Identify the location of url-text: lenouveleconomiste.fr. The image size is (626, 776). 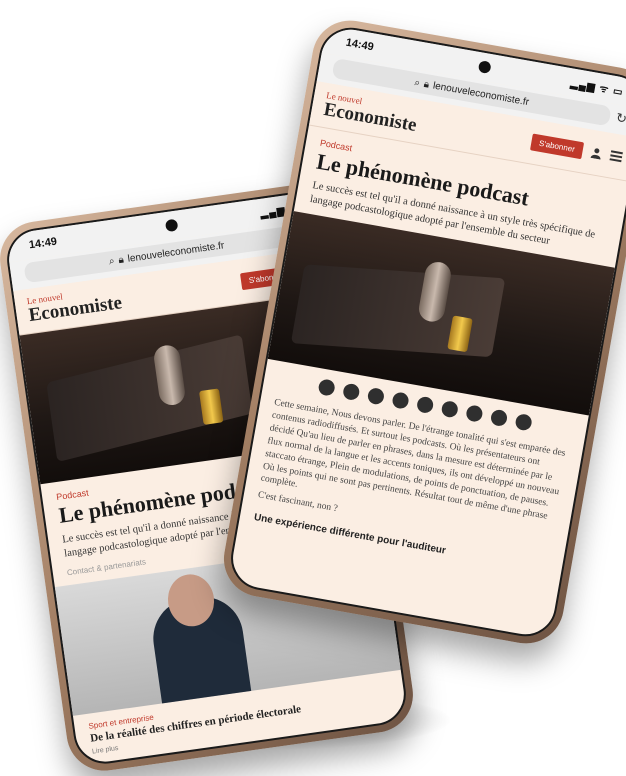
(175, 252).